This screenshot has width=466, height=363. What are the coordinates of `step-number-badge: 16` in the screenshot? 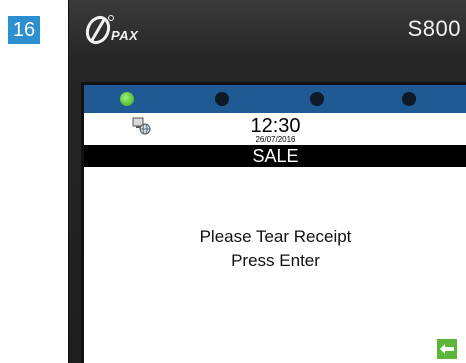 It's located at (24, 30).